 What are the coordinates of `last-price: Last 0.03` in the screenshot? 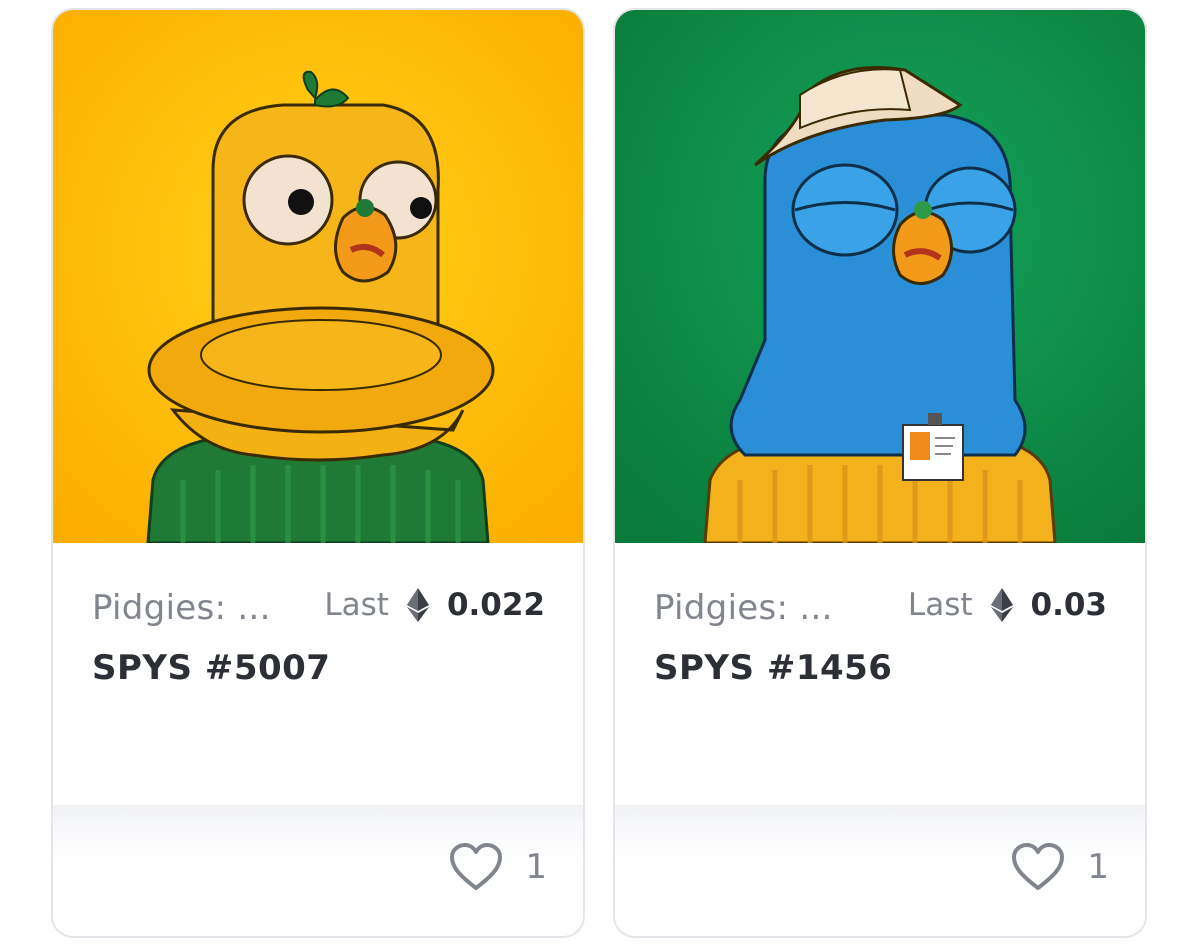 It's located at (1007, 605).